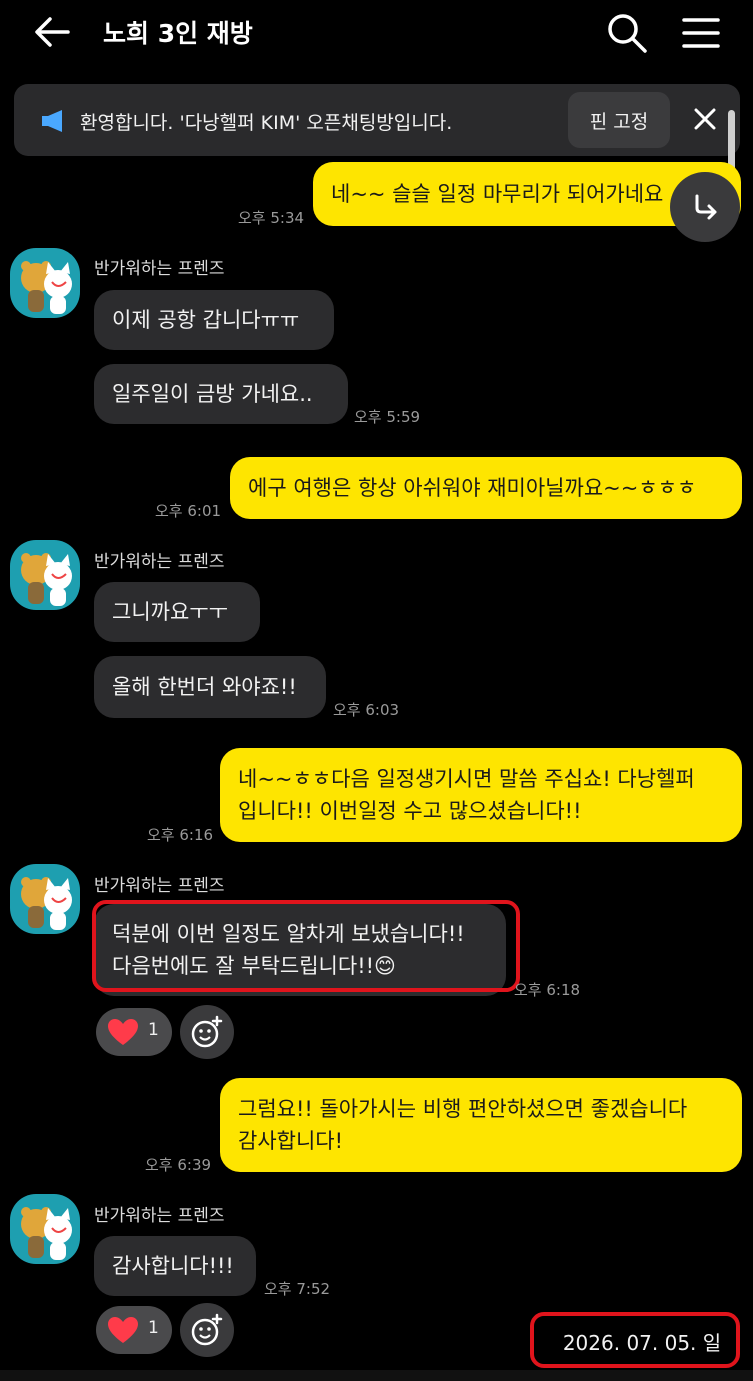  What do you see at coordinates (204, 687) in the screenshot?
I see `message-text: 올해 한번더 와야죠!!` at bounding box center [204, 687].